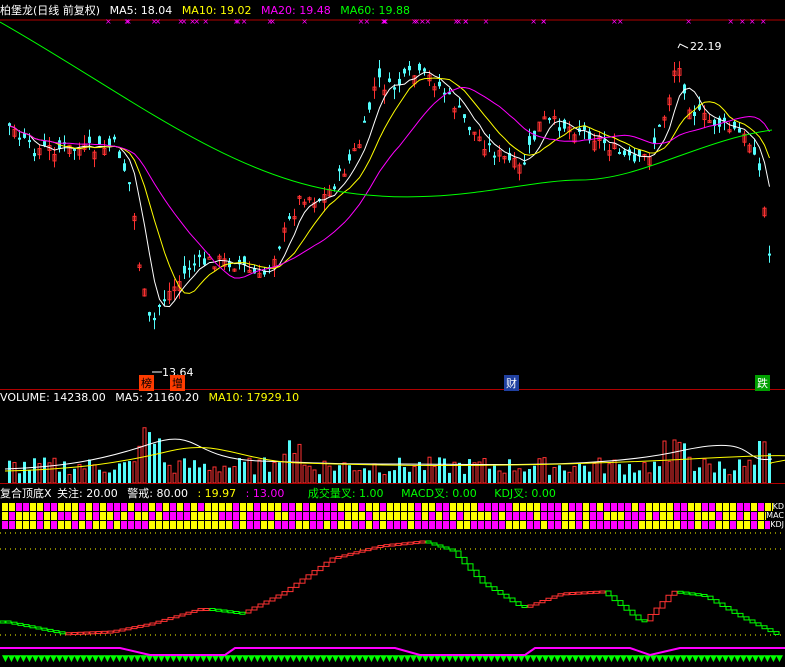  I want to click on marker-bang: 榜, so click(146, 383).